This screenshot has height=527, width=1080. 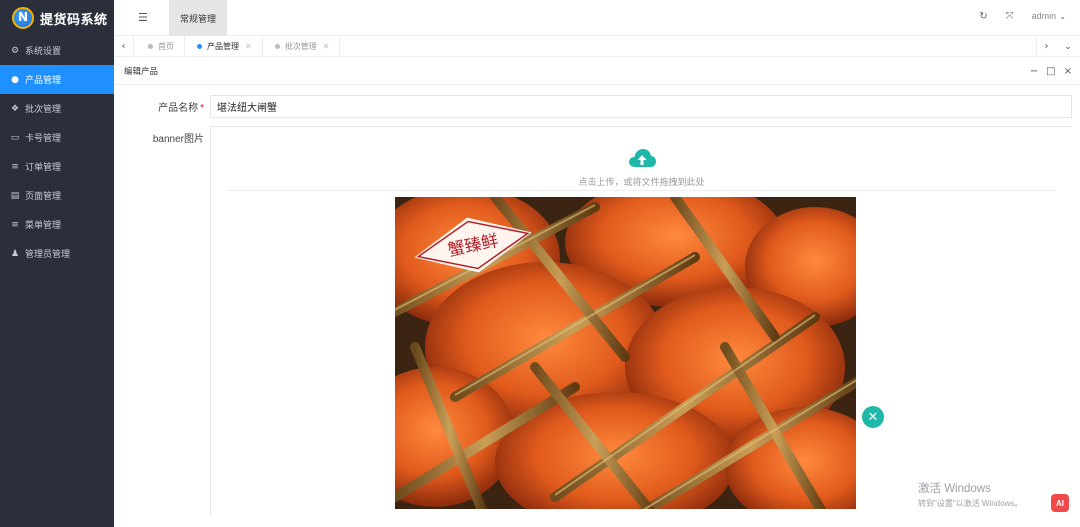 I want to click on tab-product-management: 产品管理 ✕, so click(x=224, y=46).